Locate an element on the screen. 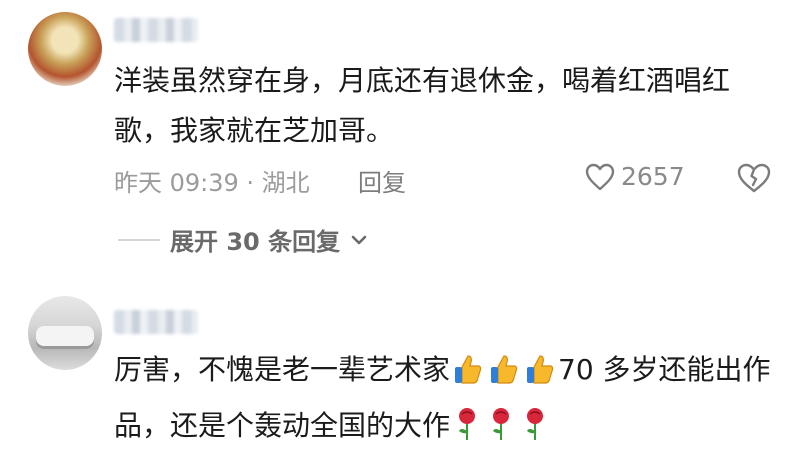 The width and height of the screenshot is (800, 457). chevron-down-icon is located at coordinates (359, 239).